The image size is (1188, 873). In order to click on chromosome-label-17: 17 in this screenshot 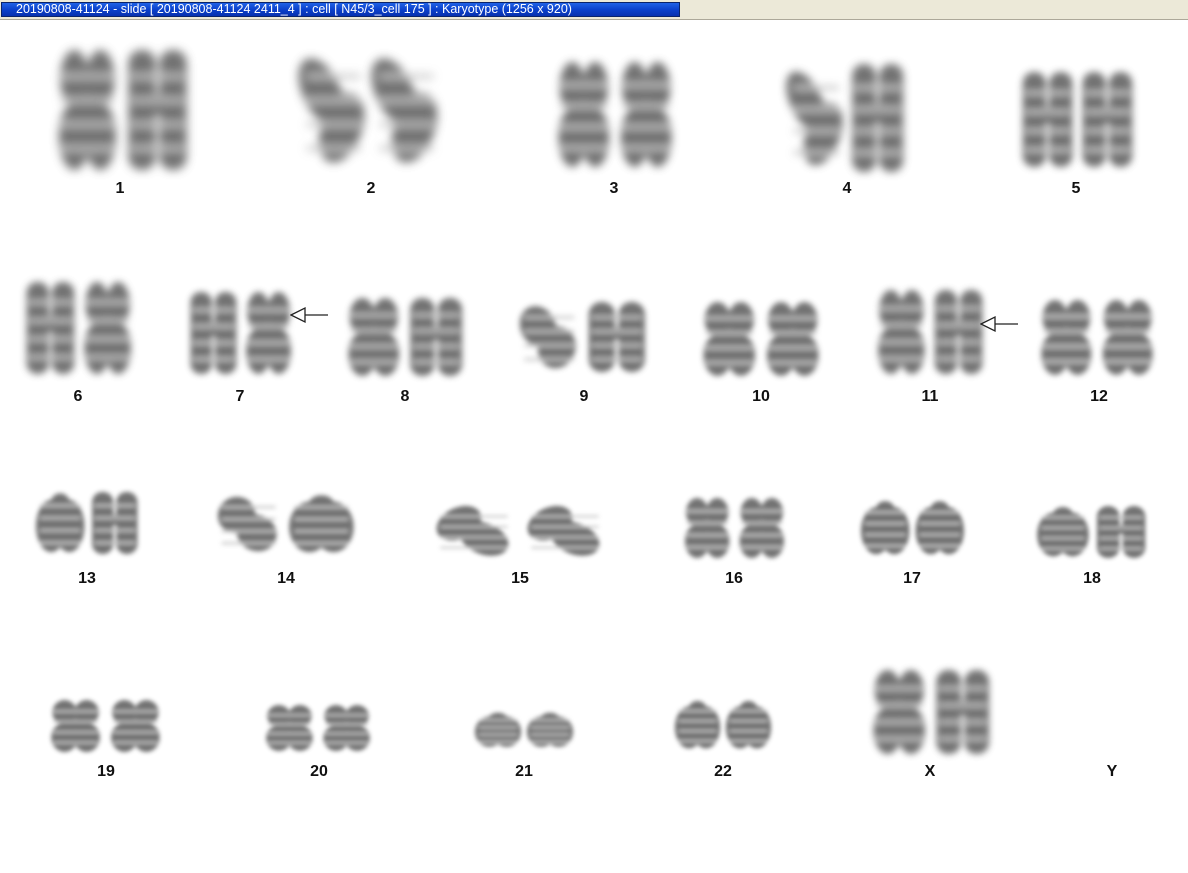, I will do `click(912, 578)`.